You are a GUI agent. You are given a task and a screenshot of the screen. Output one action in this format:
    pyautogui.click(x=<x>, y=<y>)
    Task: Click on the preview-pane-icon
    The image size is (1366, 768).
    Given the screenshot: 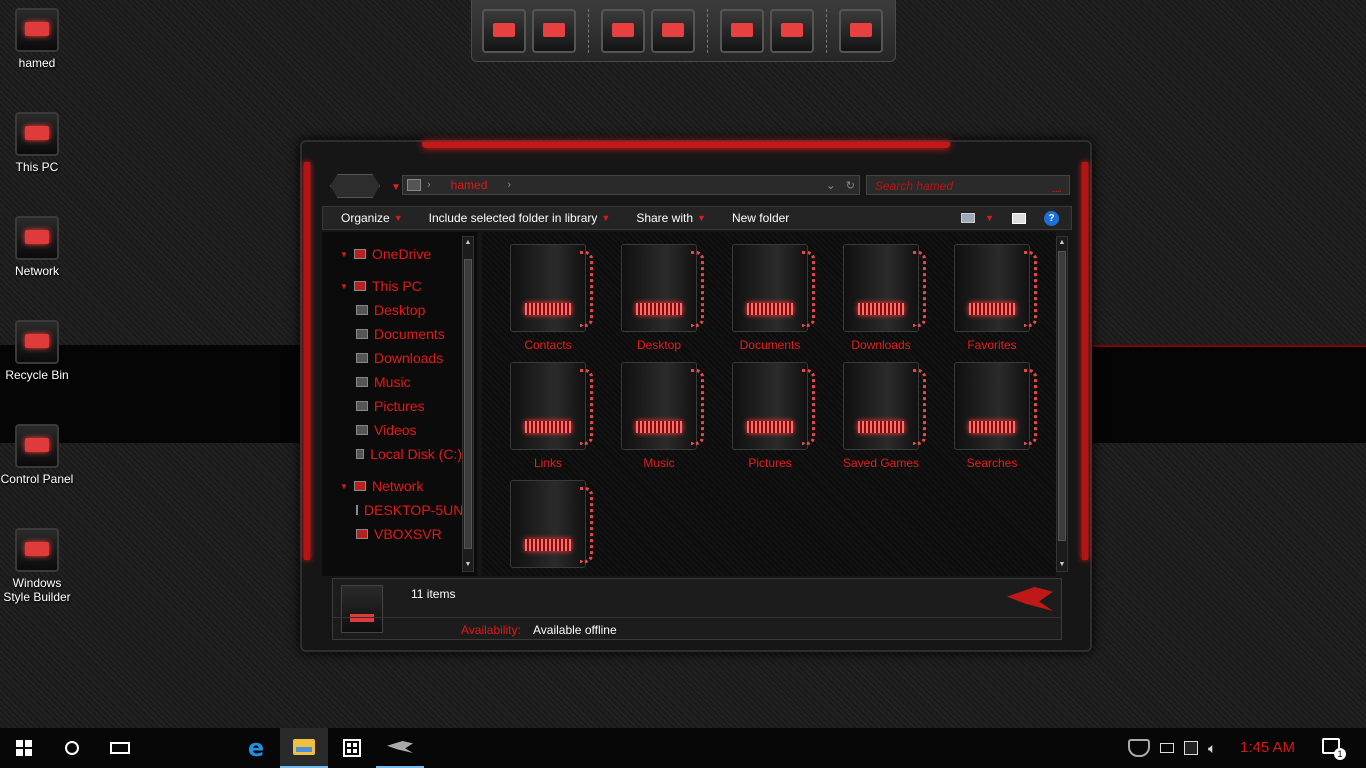 What is the action you would take?
    pyautogui.click(x=1019, y=218)
    